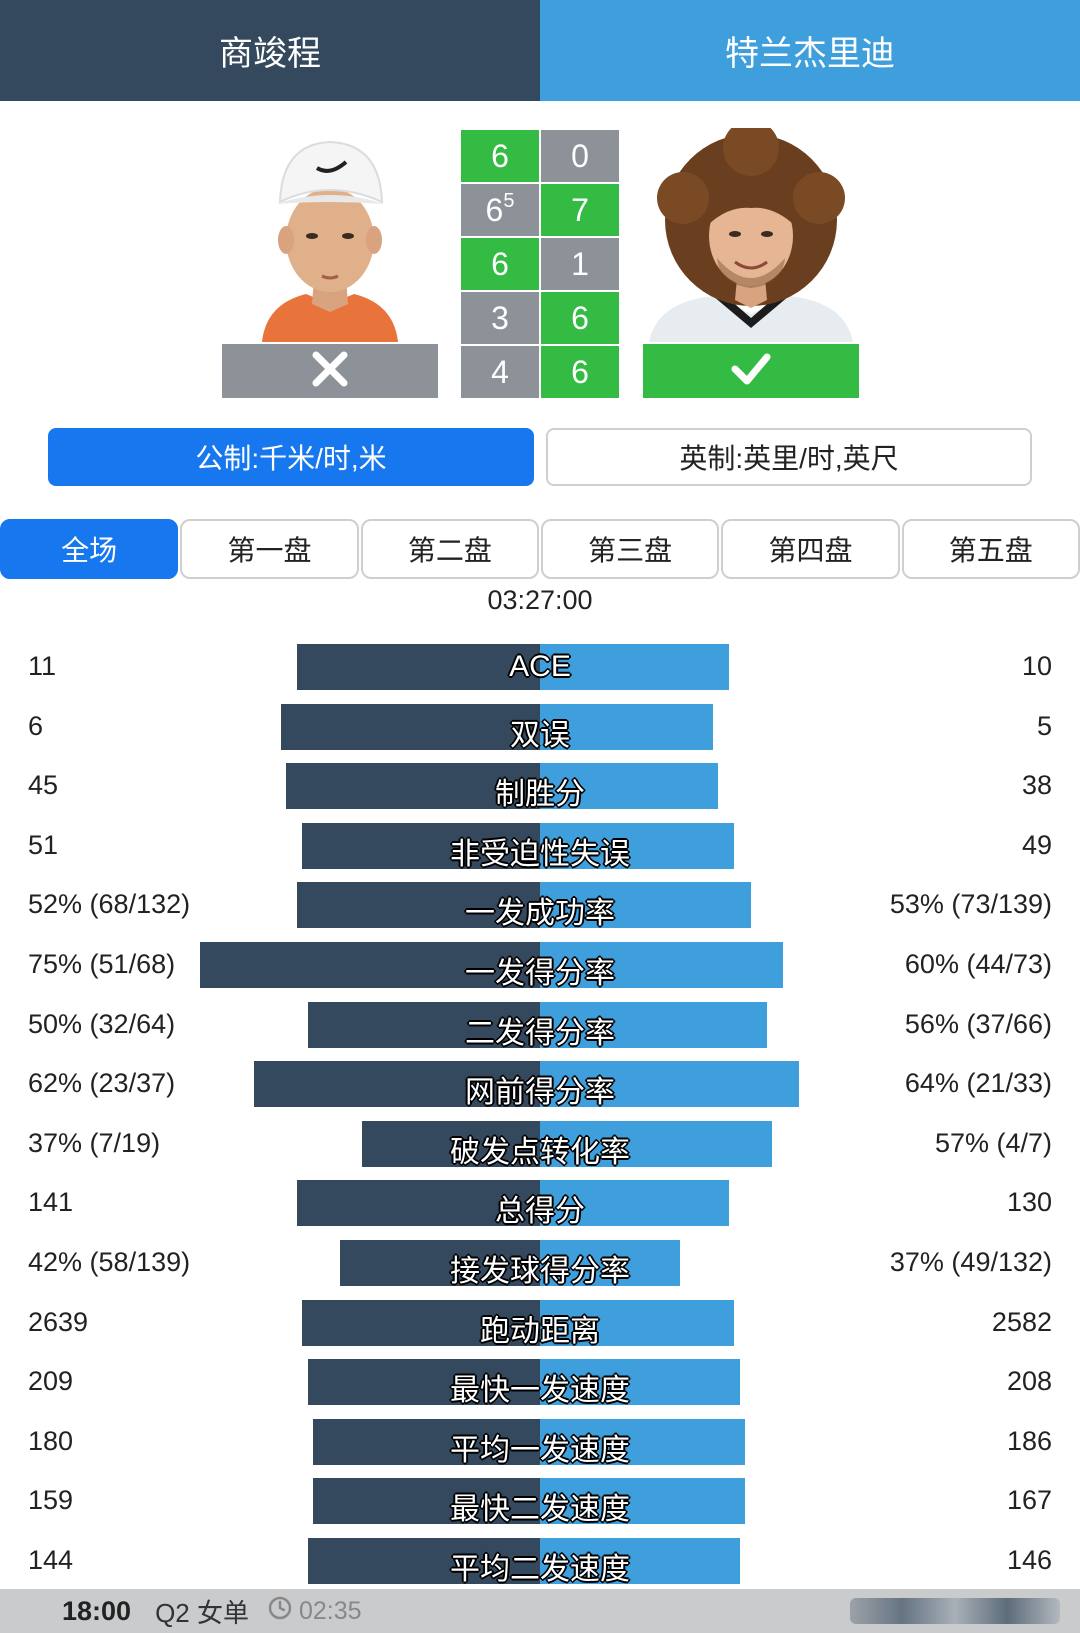  Describe the element at coordinates (810, 549) in the screenshot. I see `tab-set-4: 第四盘` at that location.